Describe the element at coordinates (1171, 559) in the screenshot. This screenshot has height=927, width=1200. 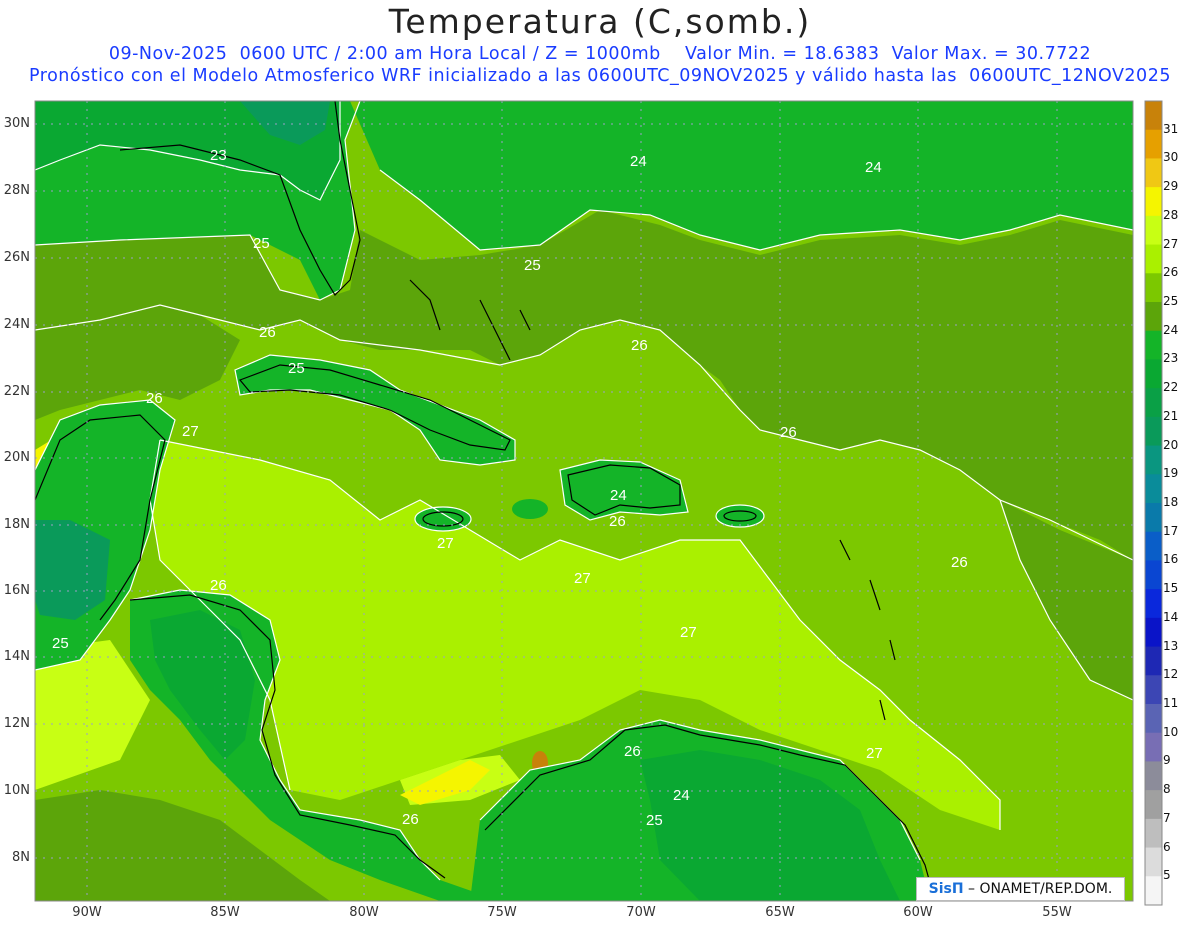
I see `colorbar-label: 16` at that location.